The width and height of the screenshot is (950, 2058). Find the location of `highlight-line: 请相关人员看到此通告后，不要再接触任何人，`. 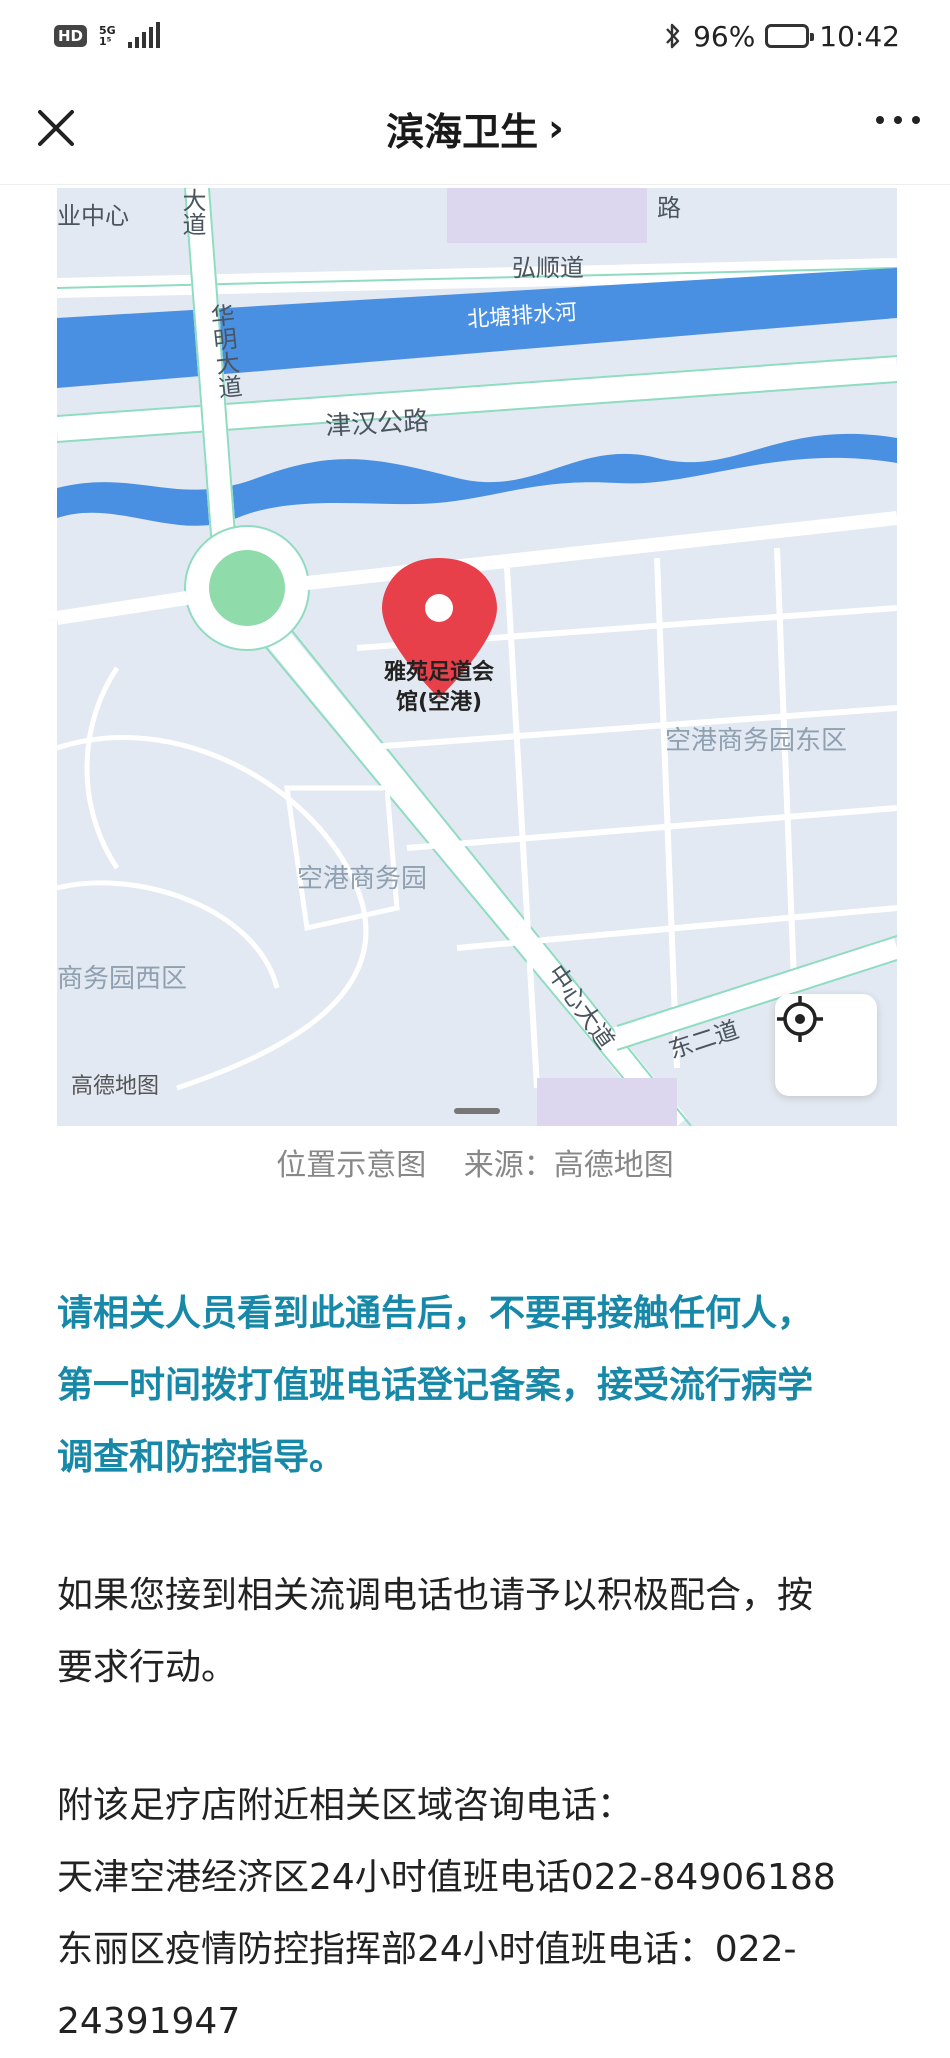

highlight-line: 请相关人员看到此通告后，不要再接触任何人， is located at coordinates (435, 1313).